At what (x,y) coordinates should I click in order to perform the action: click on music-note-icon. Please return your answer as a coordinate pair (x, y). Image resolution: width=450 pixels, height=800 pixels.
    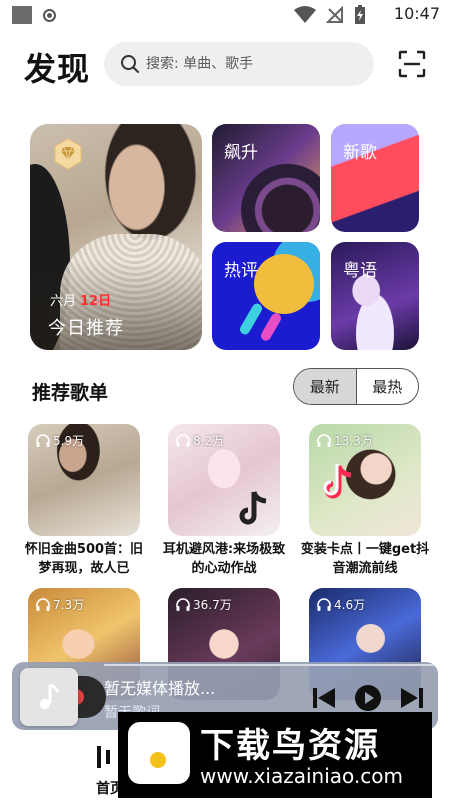
    Looking at the image, I should click on (50, 696).